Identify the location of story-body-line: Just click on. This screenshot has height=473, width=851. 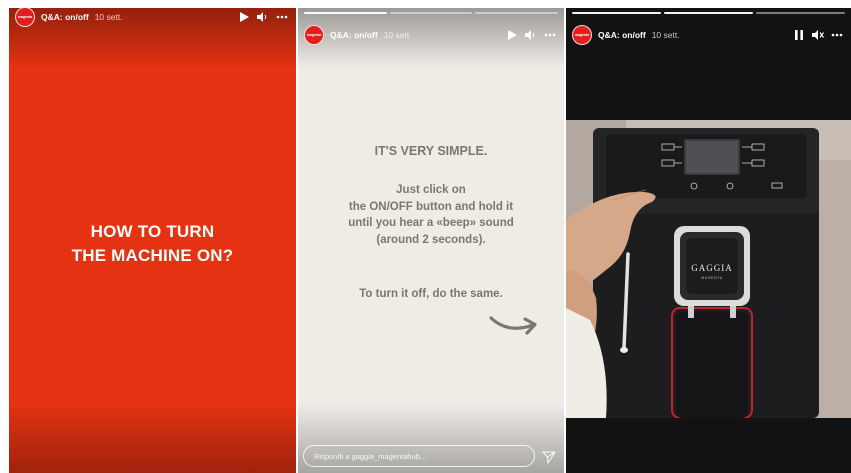
(431, 190).